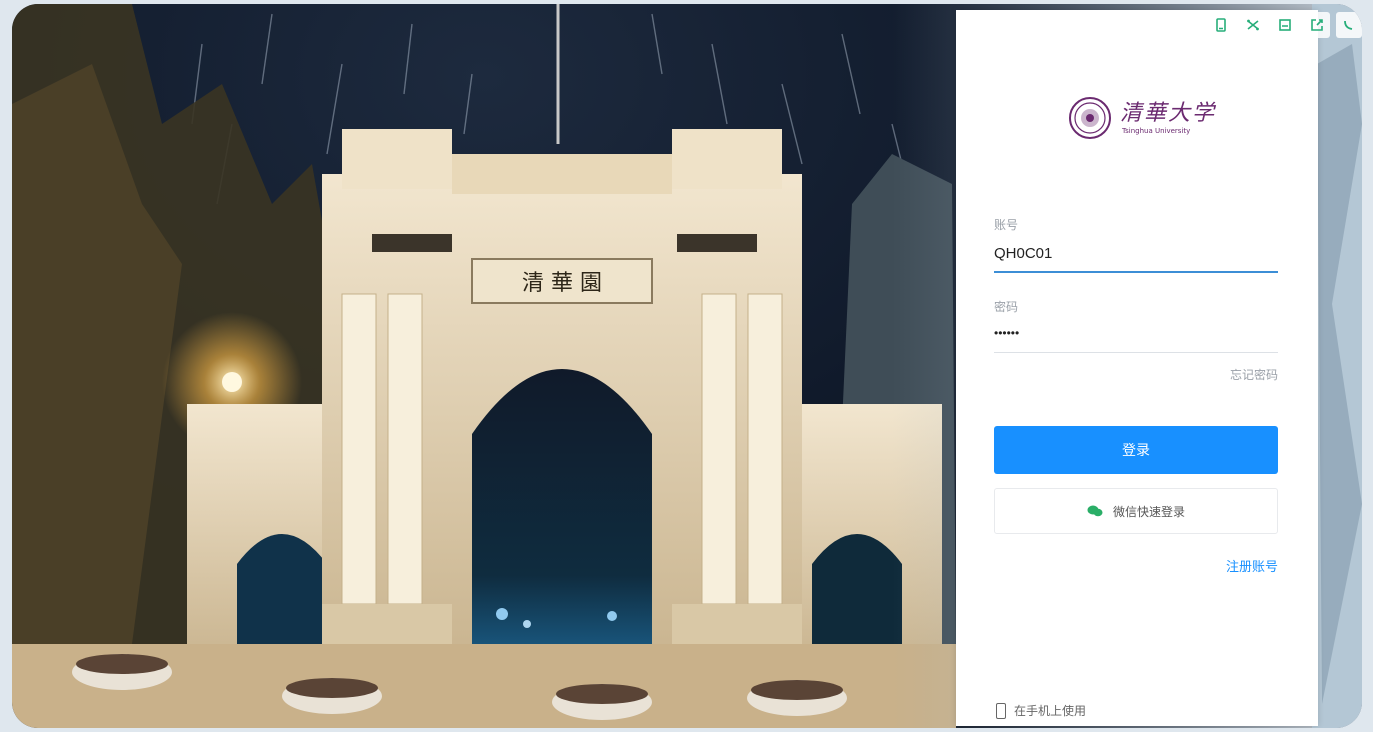 The height and width of the screenshot is (732, 1373). What do you see at coordinates (1001, 710) in the screenshot?
I see `phone-icon` at bounding box center [1001, 710].